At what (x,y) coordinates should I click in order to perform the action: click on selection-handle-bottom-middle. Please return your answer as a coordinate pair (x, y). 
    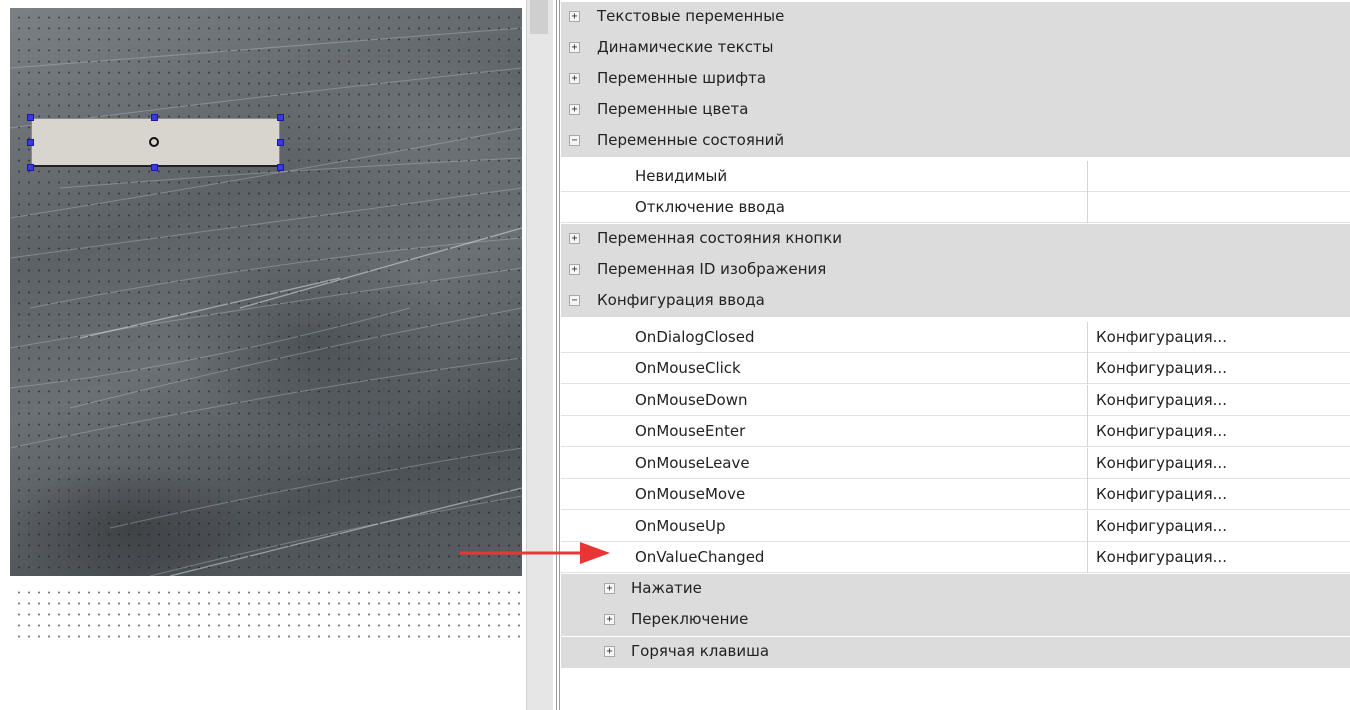
    Looking at the image, I should click on (154, 167).